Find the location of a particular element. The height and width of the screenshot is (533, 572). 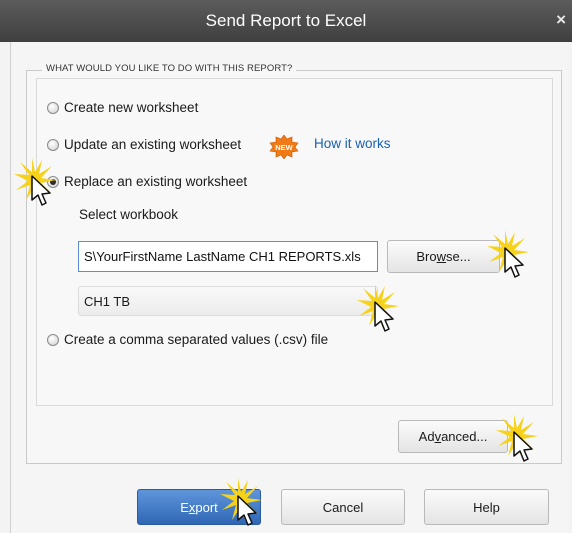

option-replace-existing-worksheet: Replace an existing worksheet is located at coordinates (147, 181).